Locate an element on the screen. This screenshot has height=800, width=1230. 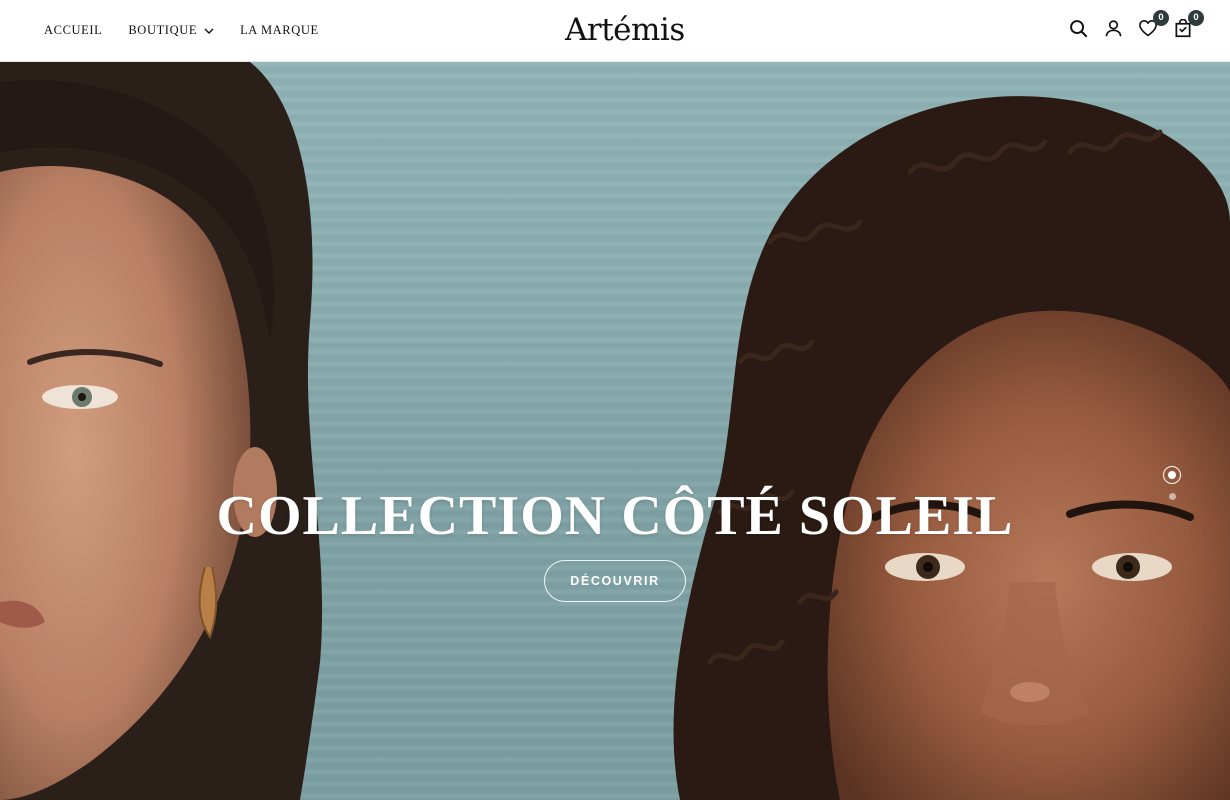
nav-item-la-marque: LA MARQUE is located at coordinates (279, 30).